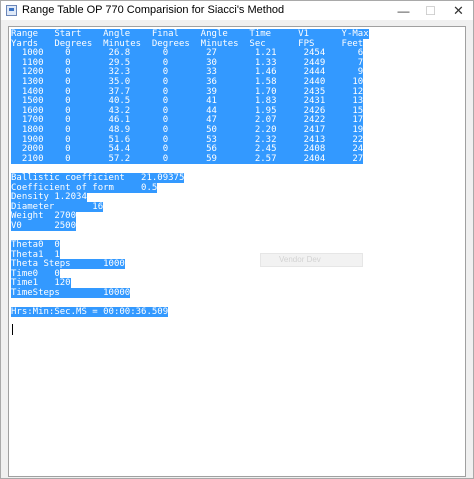 This screenshot has height=479, width=474. I want to click on output-line: 1700 0 46.1 0 47 2.07 2422 17, so click(187, 120).